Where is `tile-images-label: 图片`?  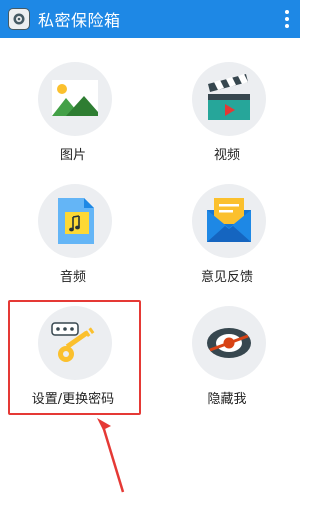
tile-images-label: 图片 is located at coordinates (72, 155).